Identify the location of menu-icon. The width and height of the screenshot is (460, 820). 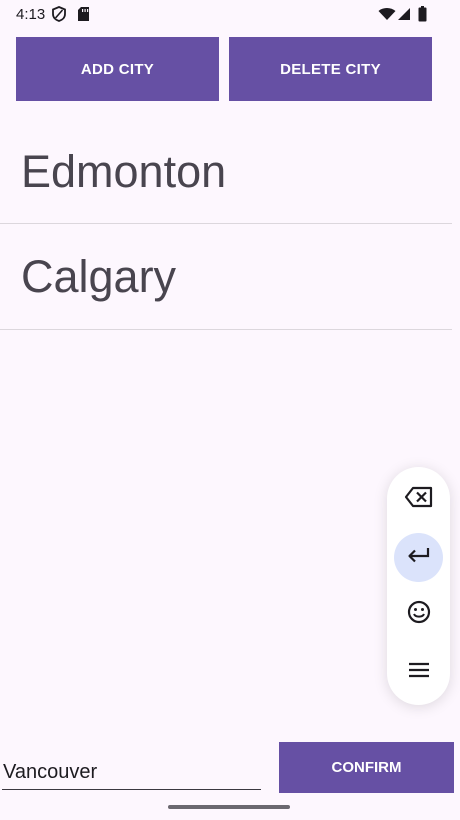
(419, 672).